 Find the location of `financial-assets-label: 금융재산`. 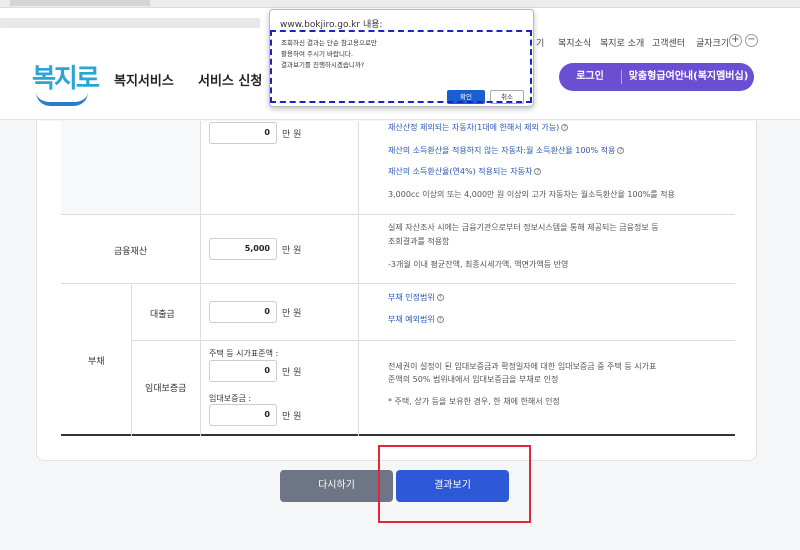

financial-assets-label: 금융재산 is located at coordinates (131, 252).